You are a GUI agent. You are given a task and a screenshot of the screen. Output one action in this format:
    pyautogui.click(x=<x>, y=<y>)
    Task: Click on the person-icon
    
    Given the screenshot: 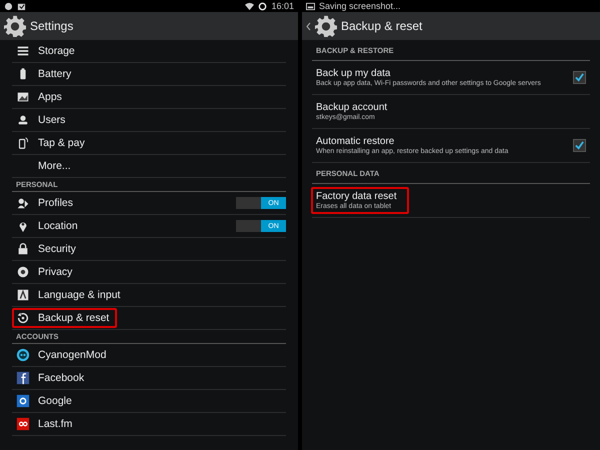 What is the action you would take?
    pyautogui.click(x=23, y=120)
    